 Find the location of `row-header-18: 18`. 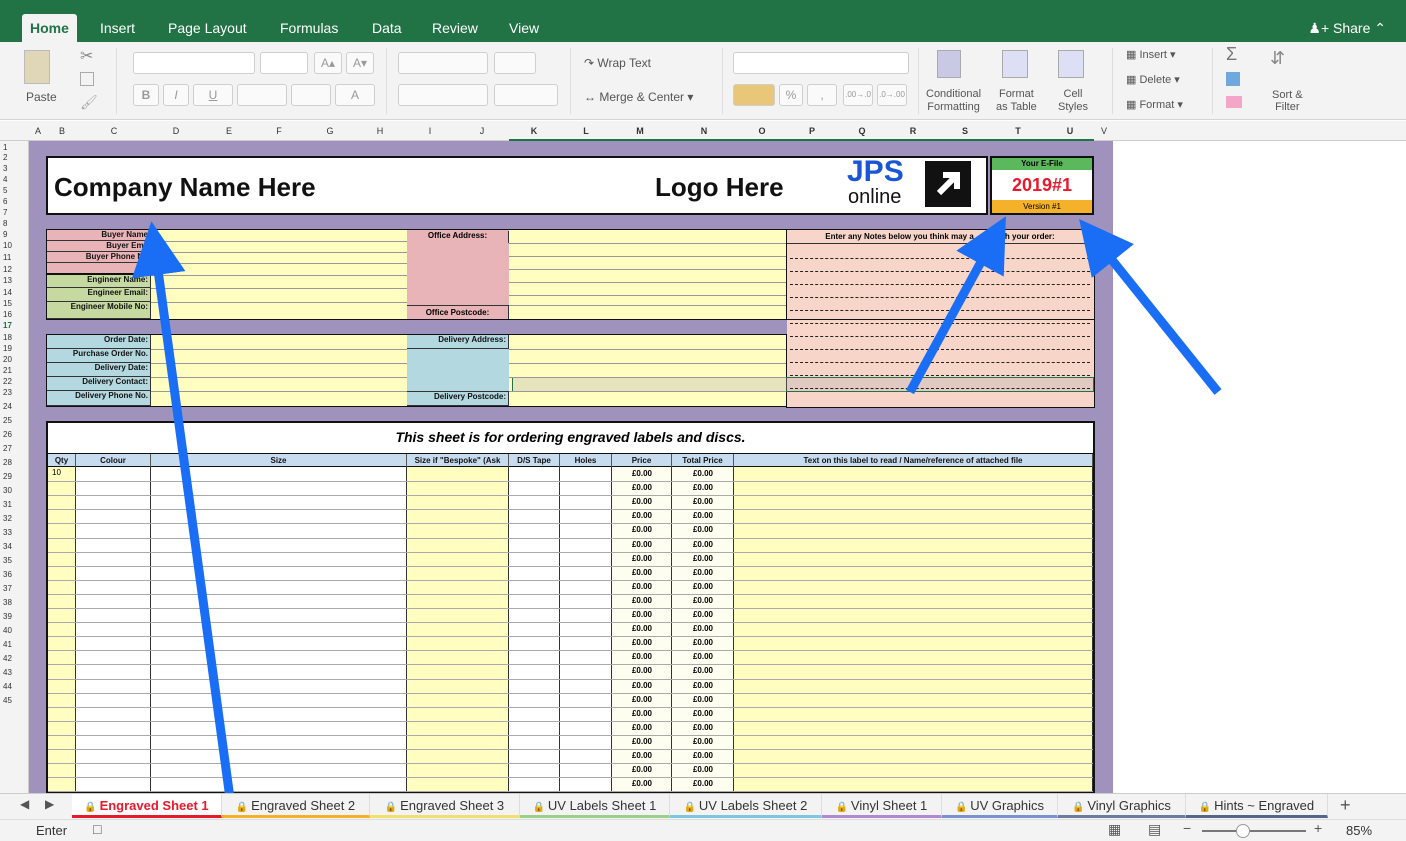

row-header-18: 18 is located at coordinates (14, 337).